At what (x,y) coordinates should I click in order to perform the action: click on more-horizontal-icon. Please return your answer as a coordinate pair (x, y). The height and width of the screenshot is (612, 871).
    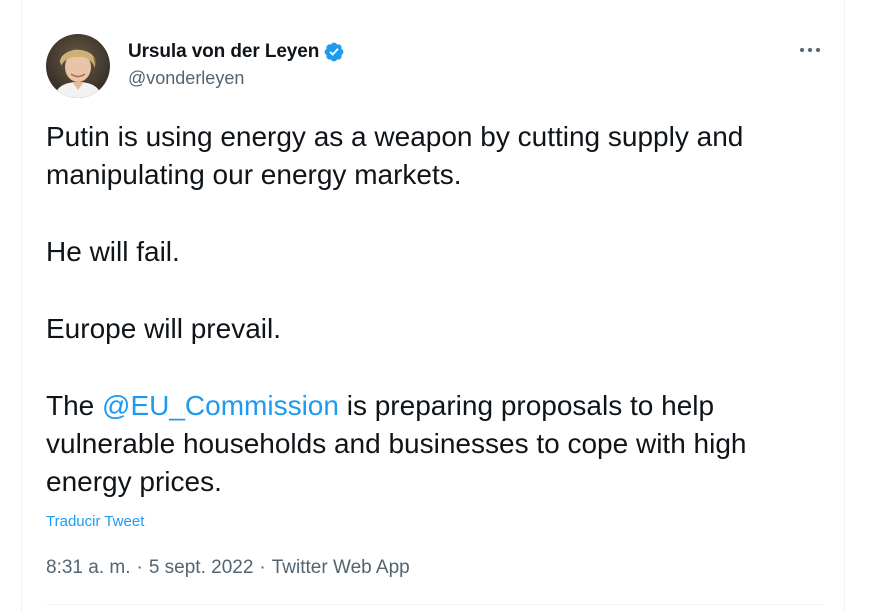
    Looking at the image, I should click on (810, 50).